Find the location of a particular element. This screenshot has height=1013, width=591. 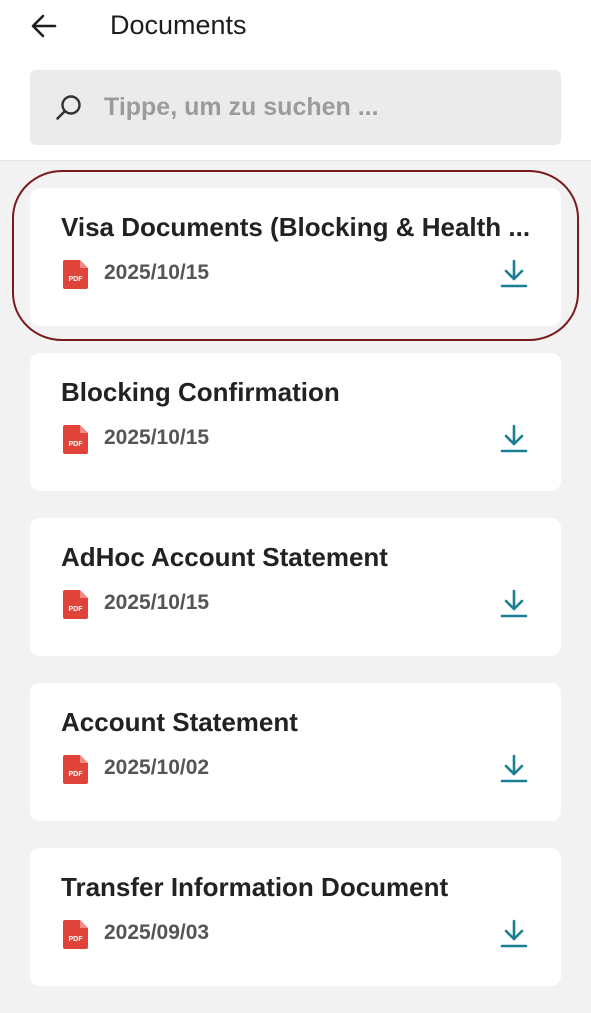

search-bar is located at coordinates (295, 107).